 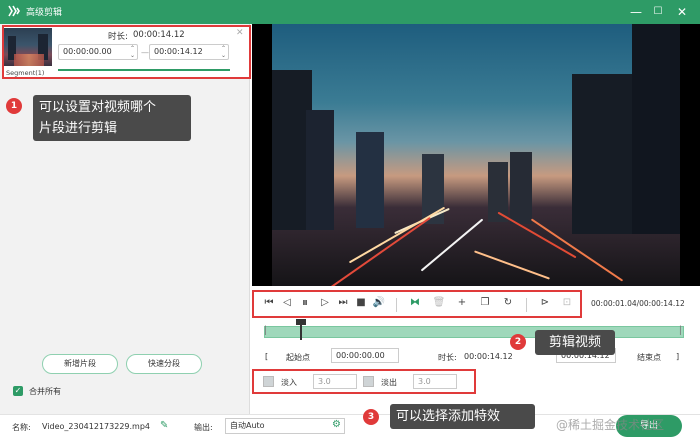 I want to click on annotation-3-badge: 3, so click(x=371, y=417).